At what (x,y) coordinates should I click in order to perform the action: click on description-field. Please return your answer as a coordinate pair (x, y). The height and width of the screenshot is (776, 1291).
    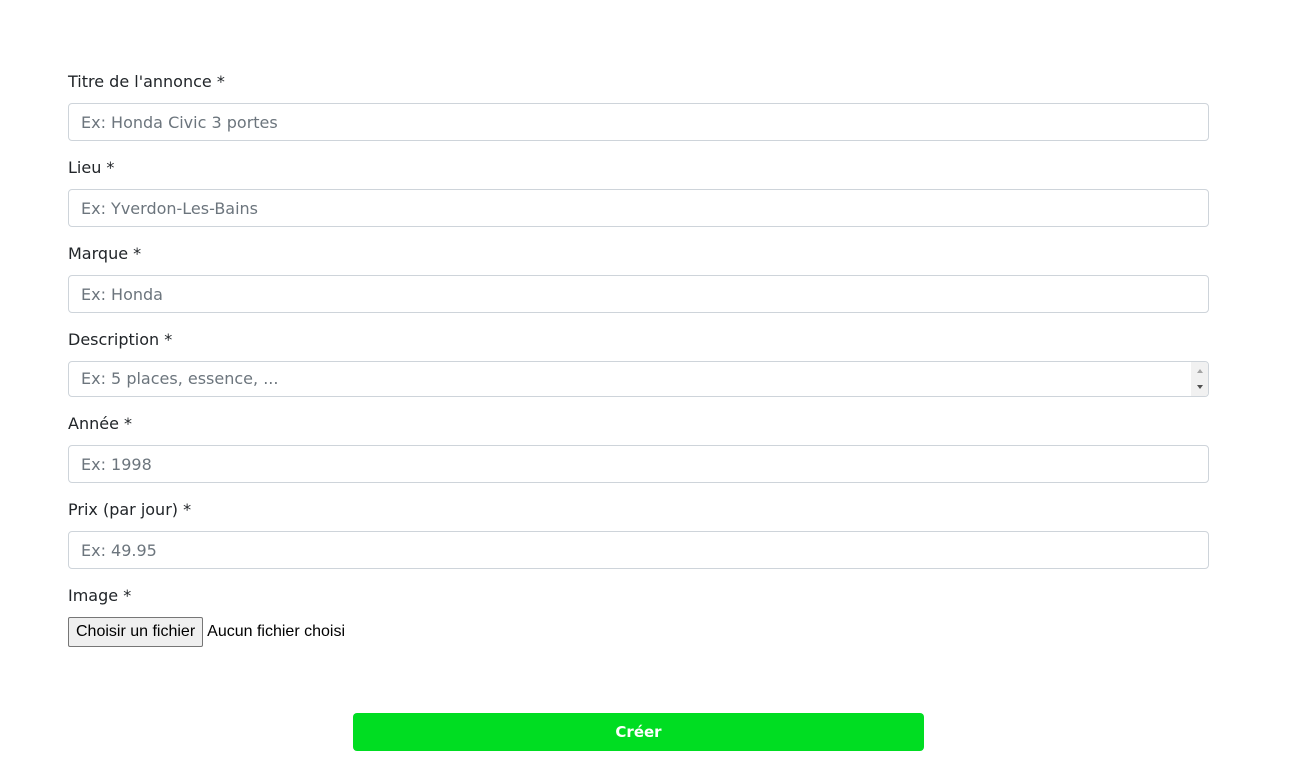
    Looking at the image, I should click on (638, 379).